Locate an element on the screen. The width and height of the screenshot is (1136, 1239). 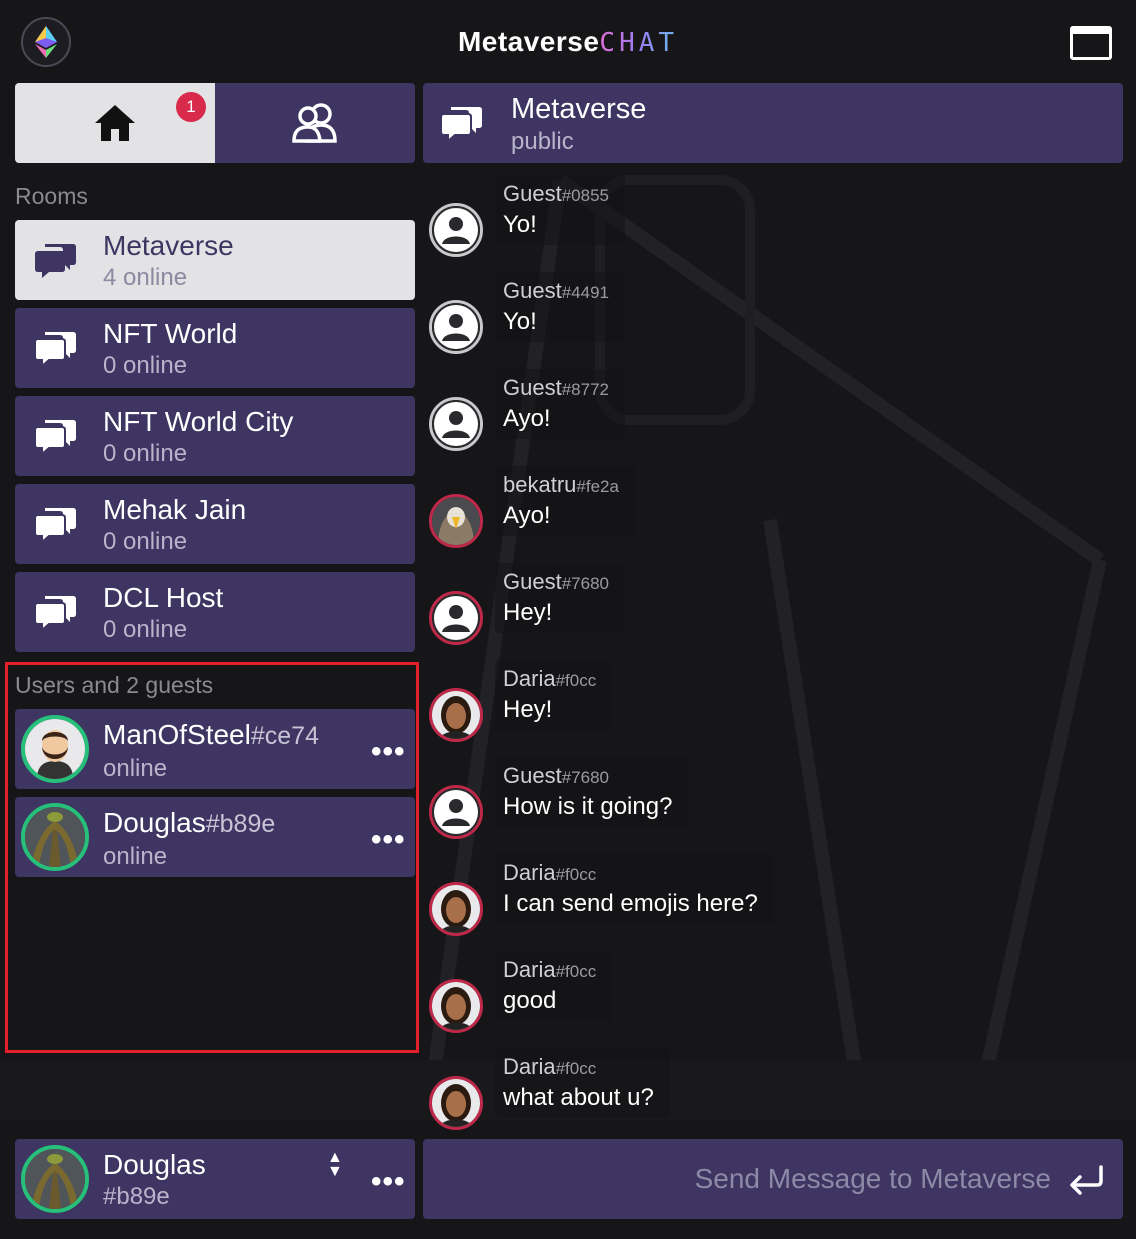
room-name: NFT World is located at coordinates (170, 333).